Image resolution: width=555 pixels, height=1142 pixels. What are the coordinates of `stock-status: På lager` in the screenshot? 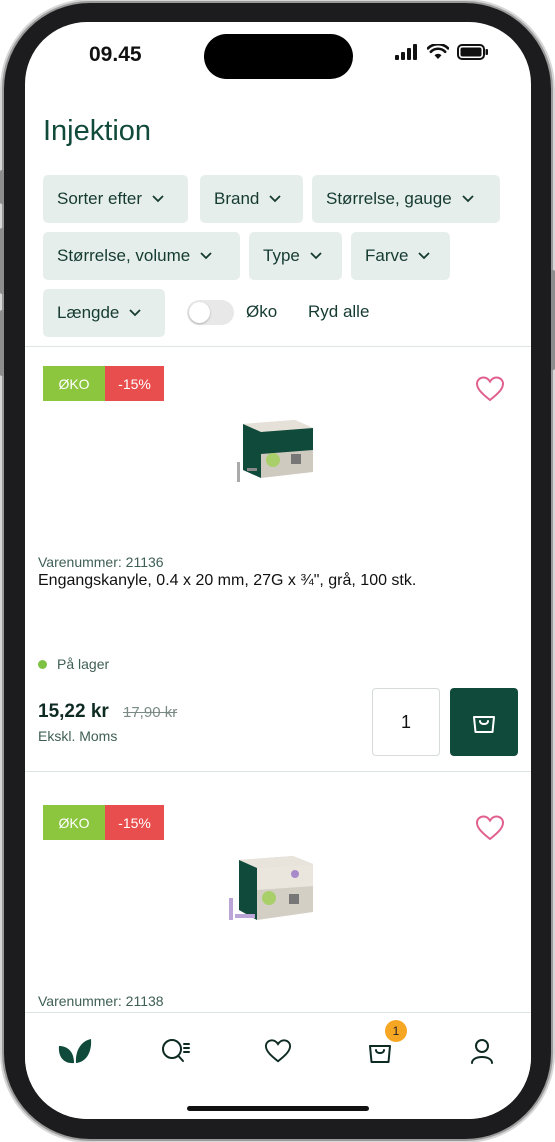 It's located at (73, 664).